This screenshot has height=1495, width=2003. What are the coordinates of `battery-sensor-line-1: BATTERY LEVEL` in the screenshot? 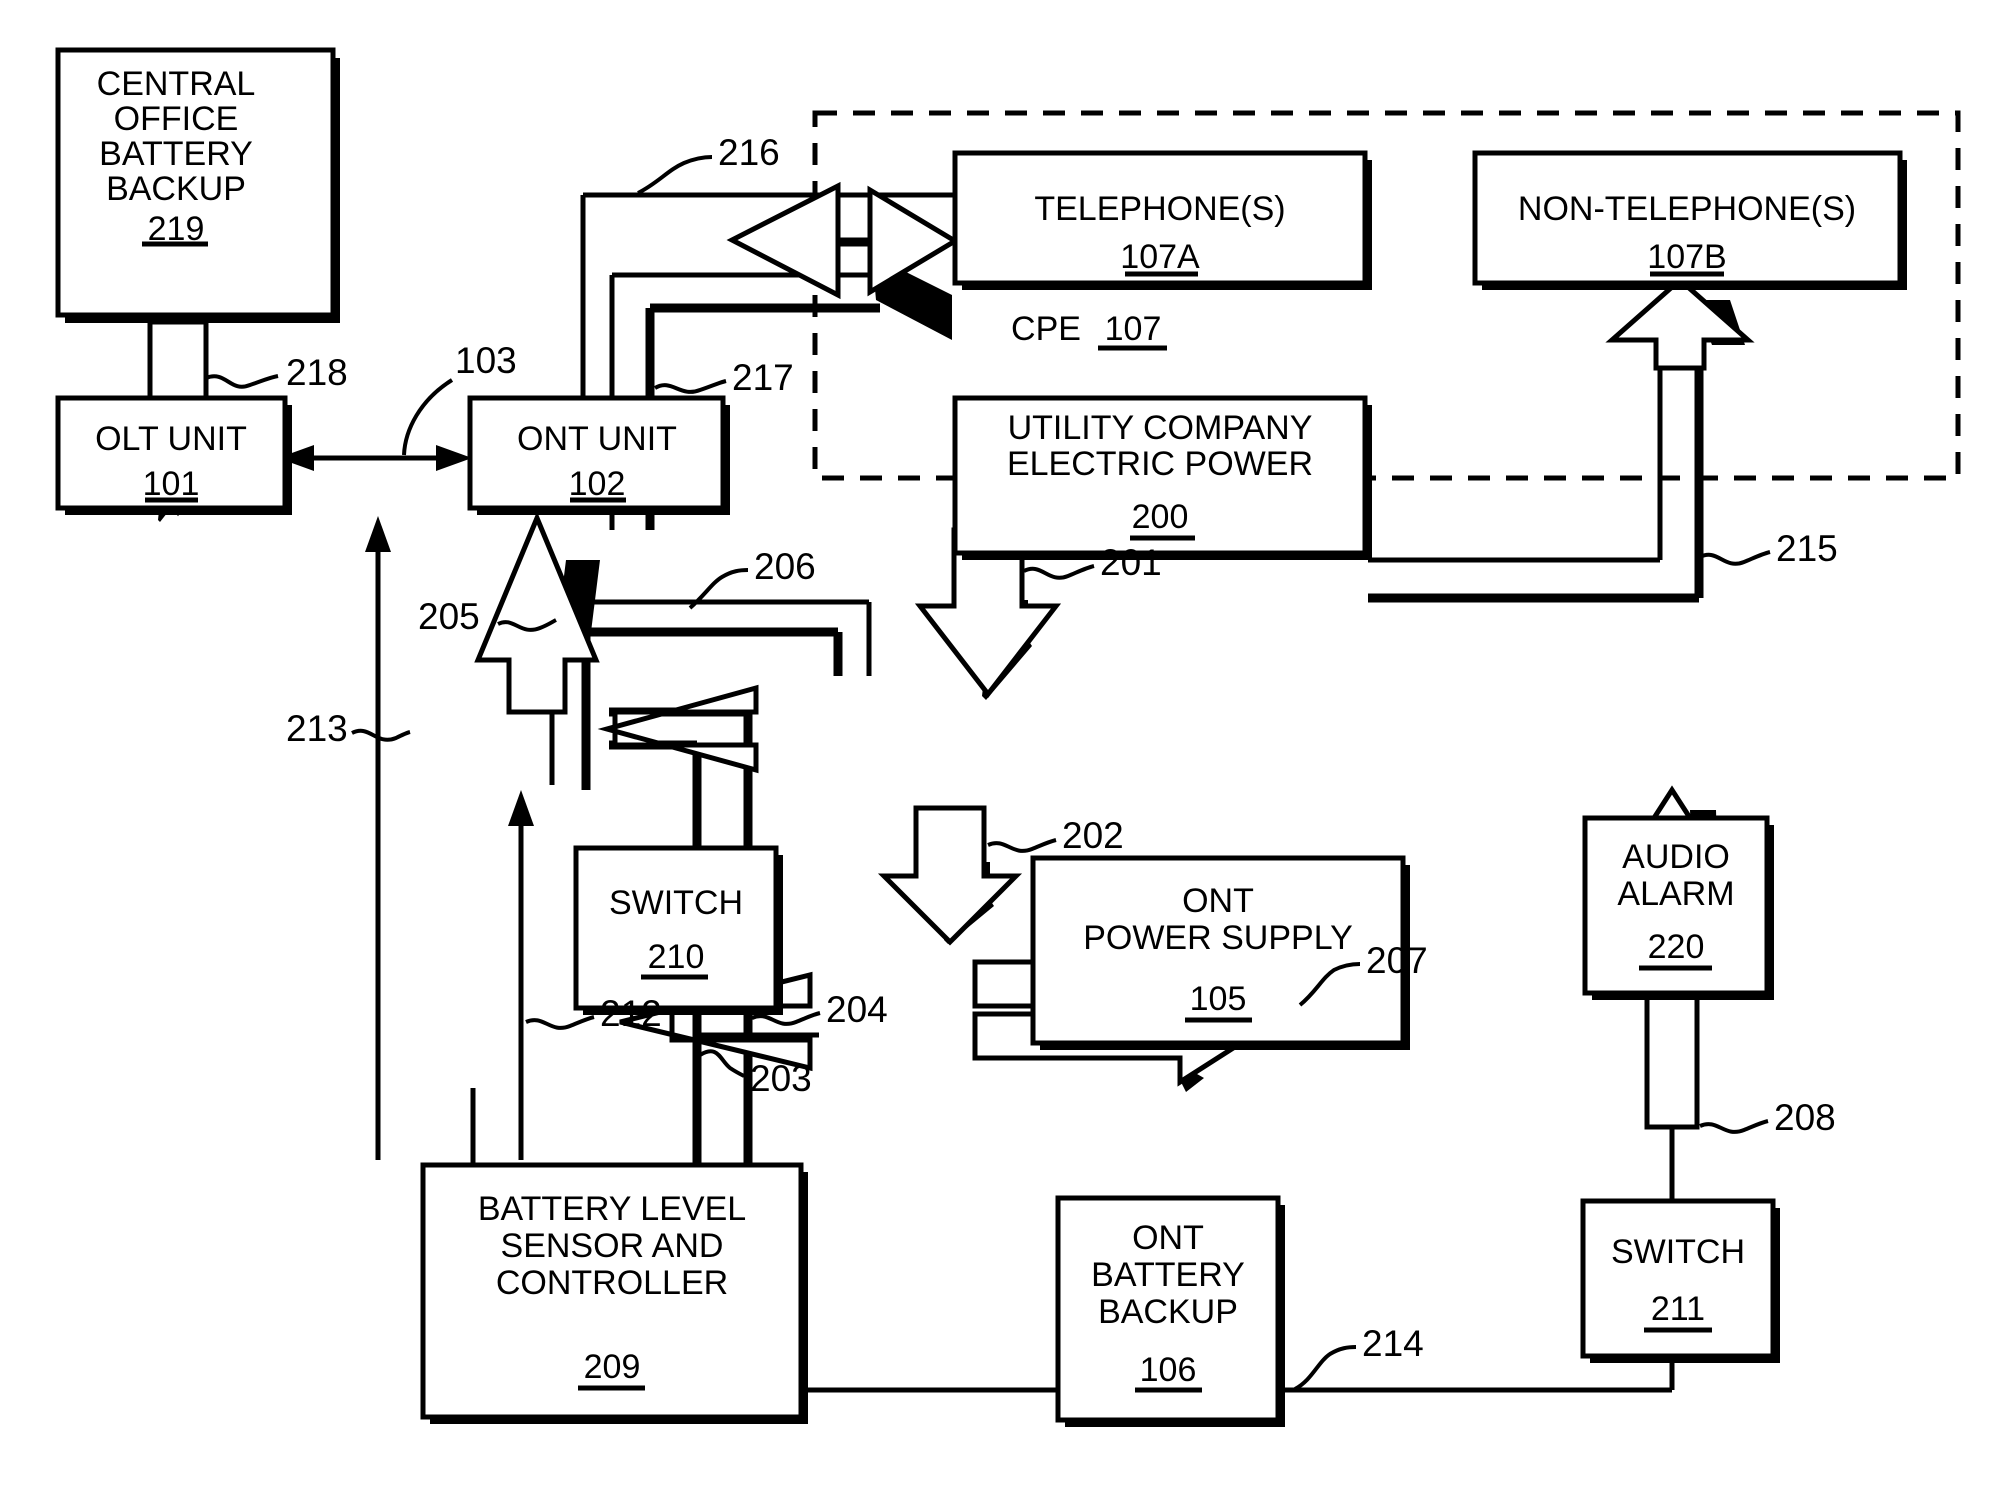 It's located at (612, 1209).